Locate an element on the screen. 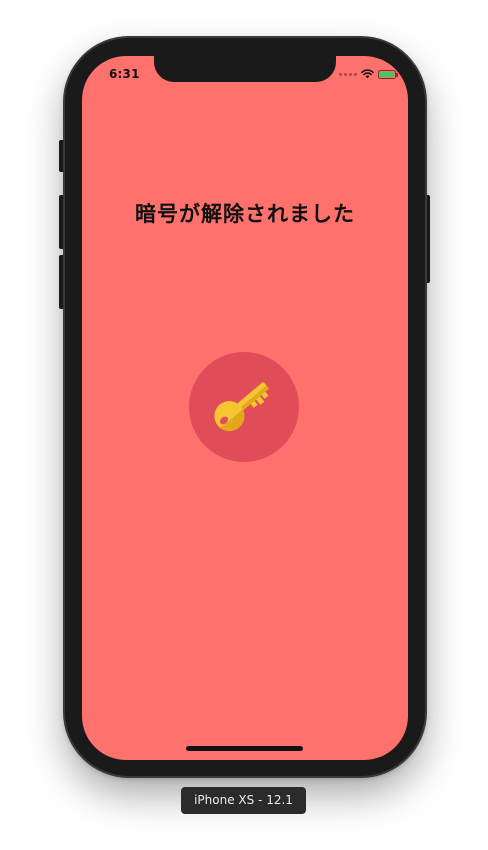 This screenshot has height=850, width=488. wifi-icon is located at coordinates (367, 74).